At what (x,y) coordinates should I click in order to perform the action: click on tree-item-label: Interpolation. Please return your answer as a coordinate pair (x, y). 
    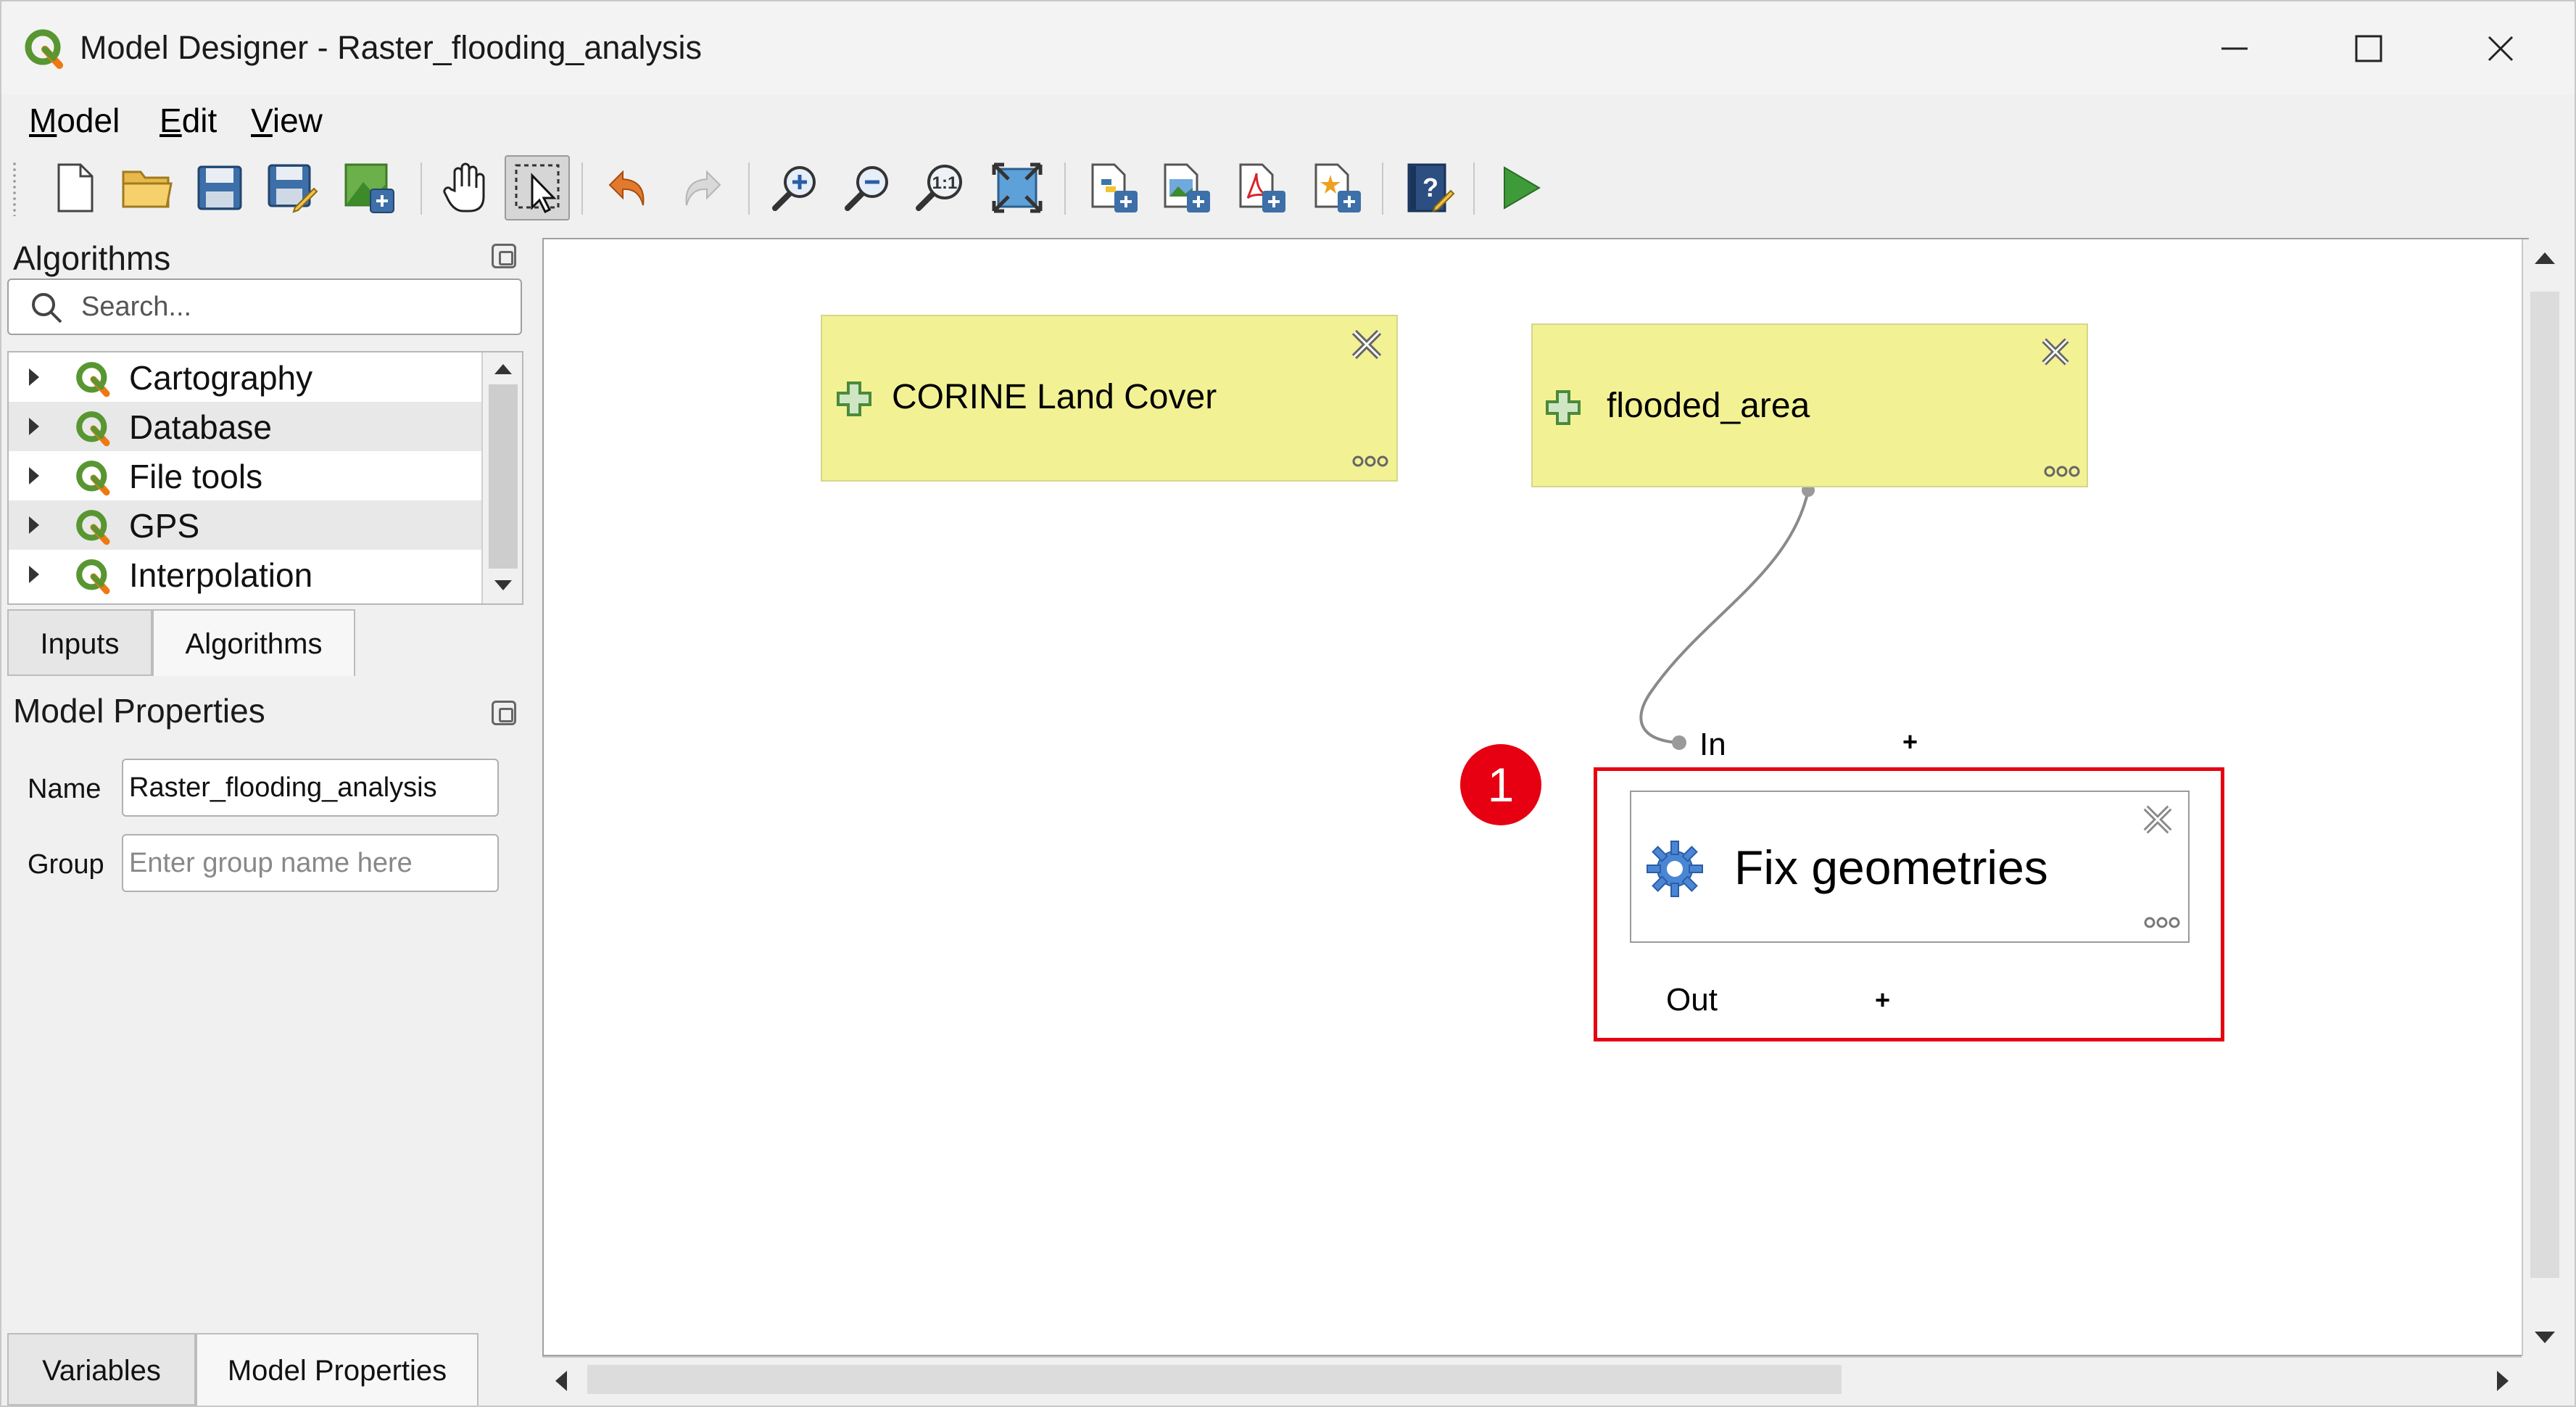
    Looking at the image, I should click on (221, 575).